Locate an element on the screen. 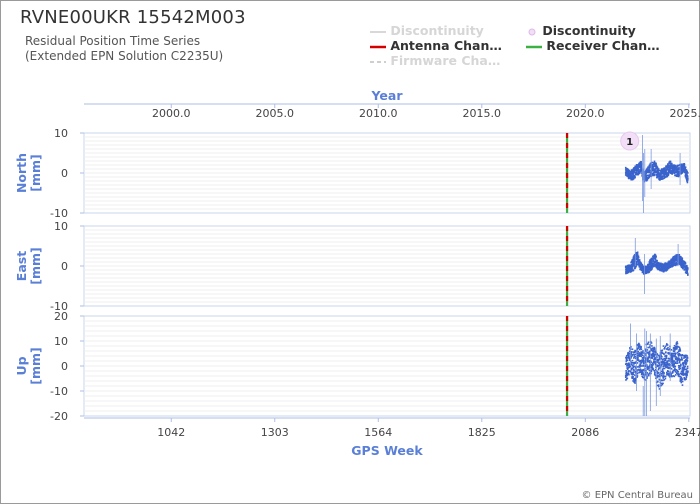  panel-north-ylabel: North [mm] is located at coordinates (28, 173).